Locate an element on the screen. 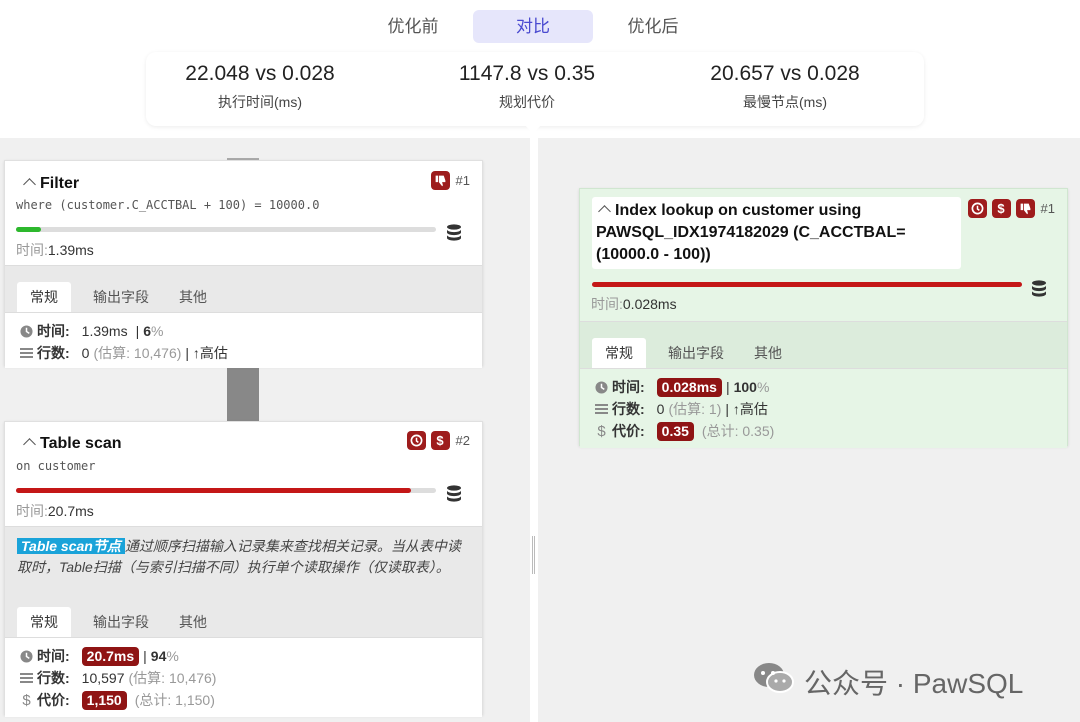 This screenshot has height=722, width=1080. metric-value: 20.657 vs 0.028 is located at coordinates (785, 73).